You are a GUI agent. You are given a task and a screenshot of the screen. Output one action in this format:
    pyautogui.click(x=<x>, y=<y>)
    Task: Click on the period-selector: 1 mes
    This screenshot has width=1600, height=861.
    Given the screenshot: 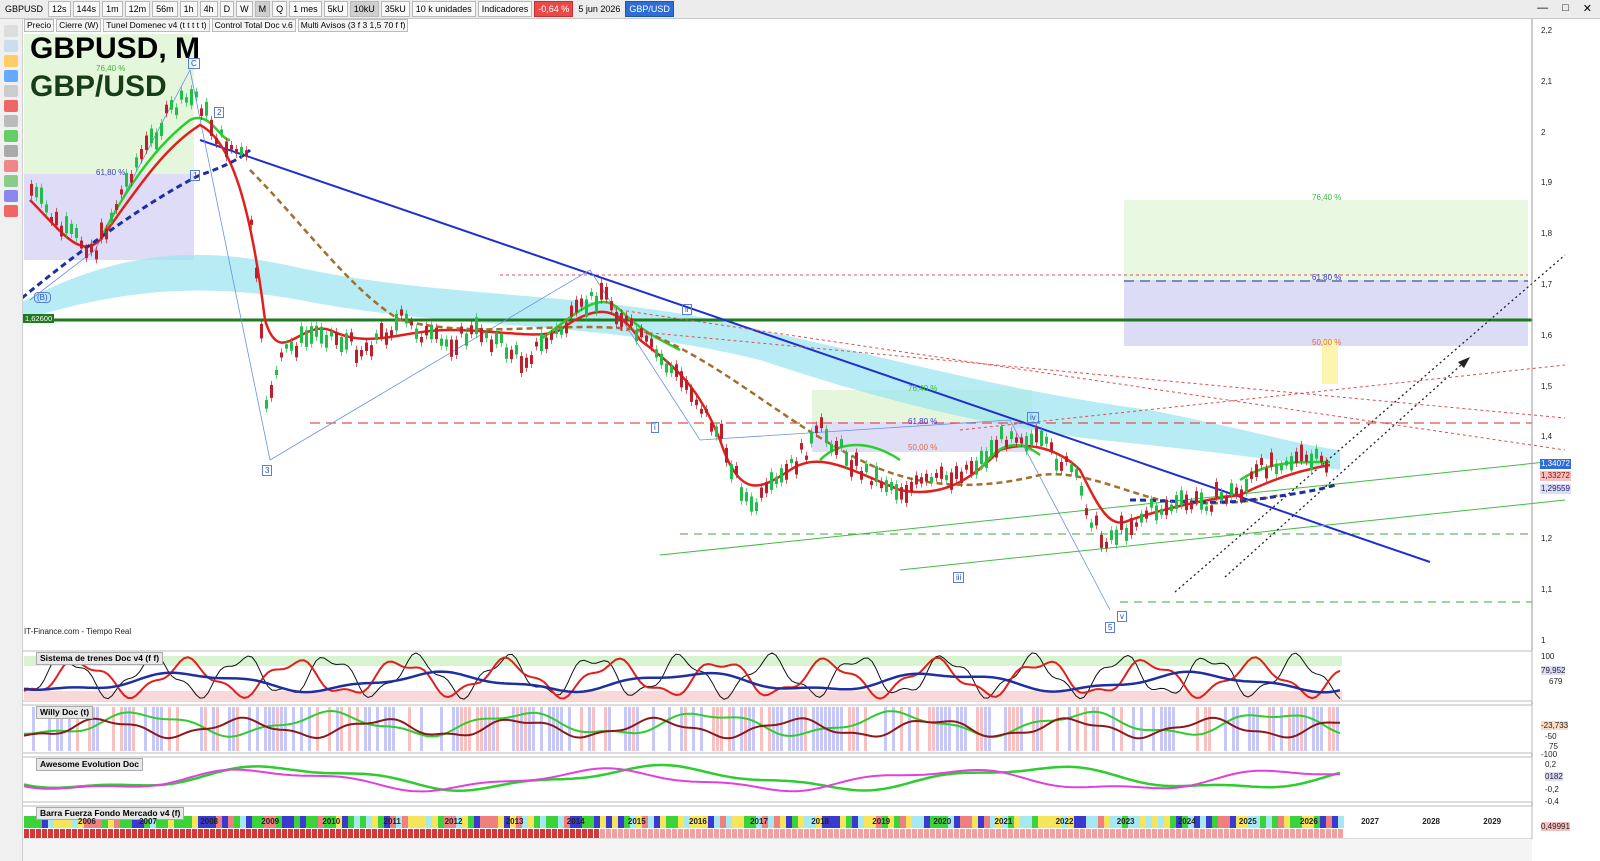 What is the action you would take?
    pyautogui.click(x=305, y=9)
    